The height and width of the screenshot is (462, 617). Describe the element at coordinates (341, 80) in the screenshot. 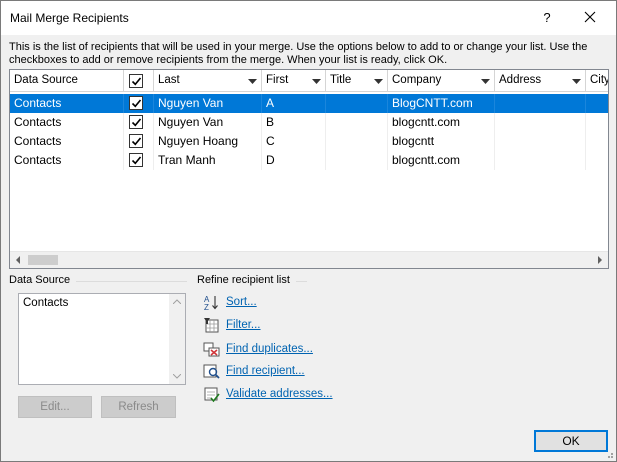

I see `column-label: Title` at that location.